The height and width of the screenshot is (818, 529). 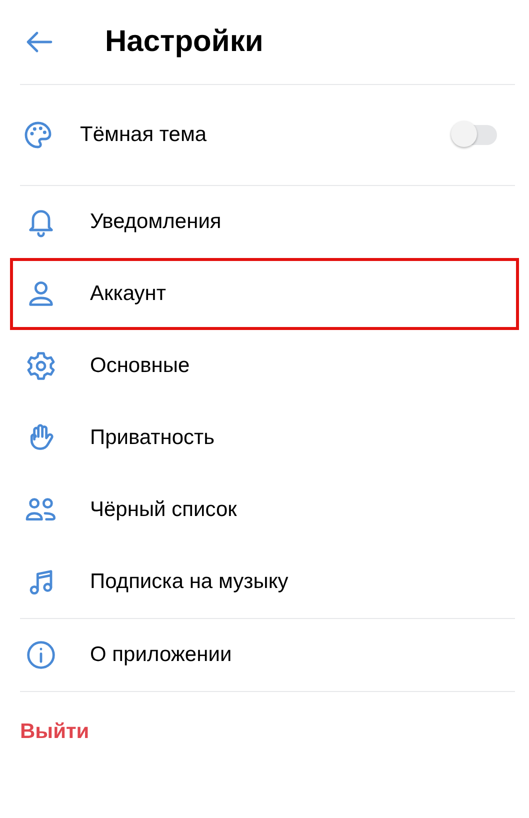 What do you see at coordinates (264, 294) in the screenshot?
I see `settings-item: Аккаунт` at bounding box center [264, 294].